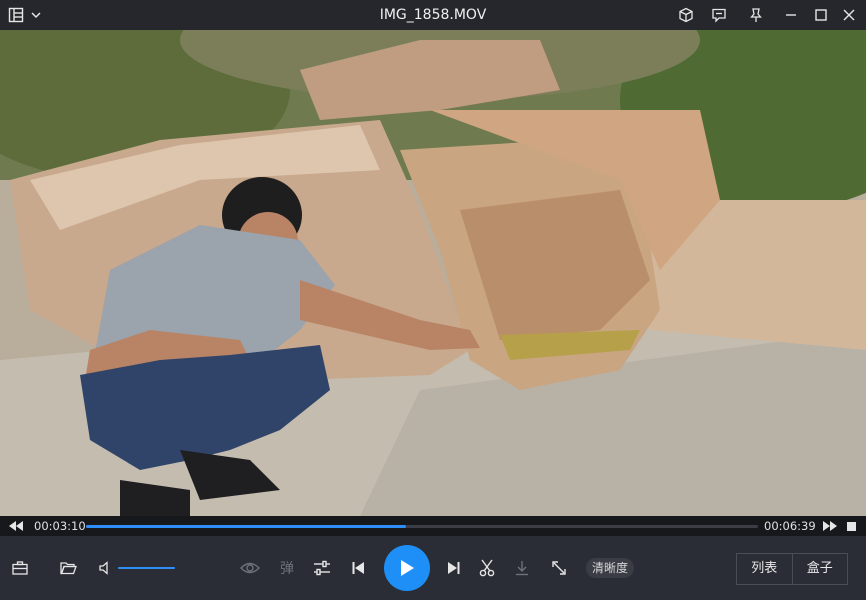 This screenshot has width=866, height=600. Describe the element at coordinates (433, 568) in the screenshot. I see `control-bar: 弹 清晰度 列表 盒子` at that location.